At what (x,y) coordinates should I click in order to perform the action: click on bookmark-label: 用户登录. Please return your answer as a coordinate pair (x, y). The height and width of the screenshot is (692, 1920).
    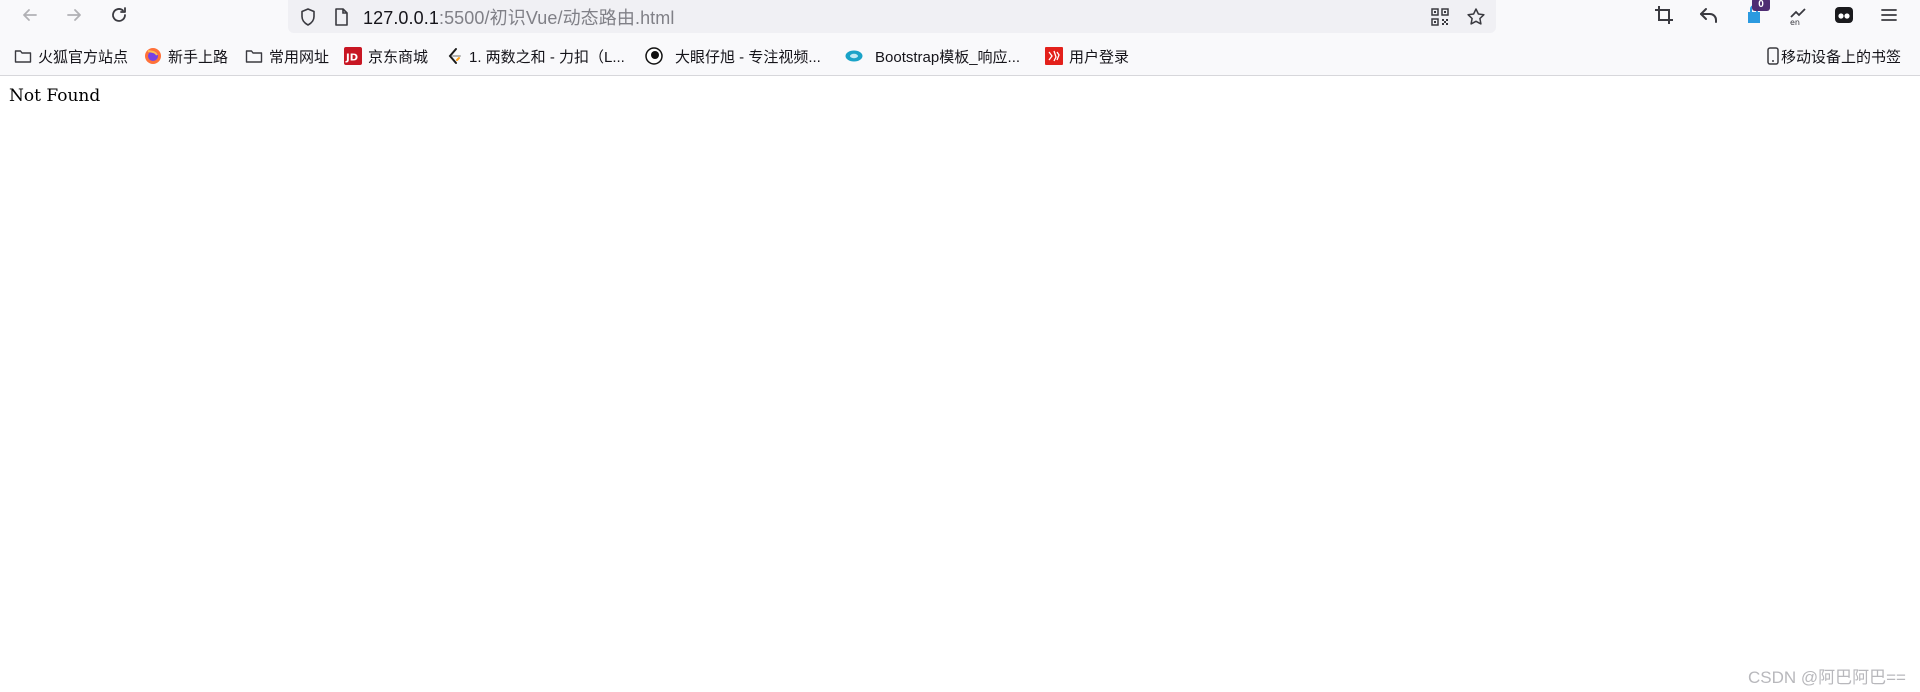
    Looking at the image, I should click on (1099, 57).